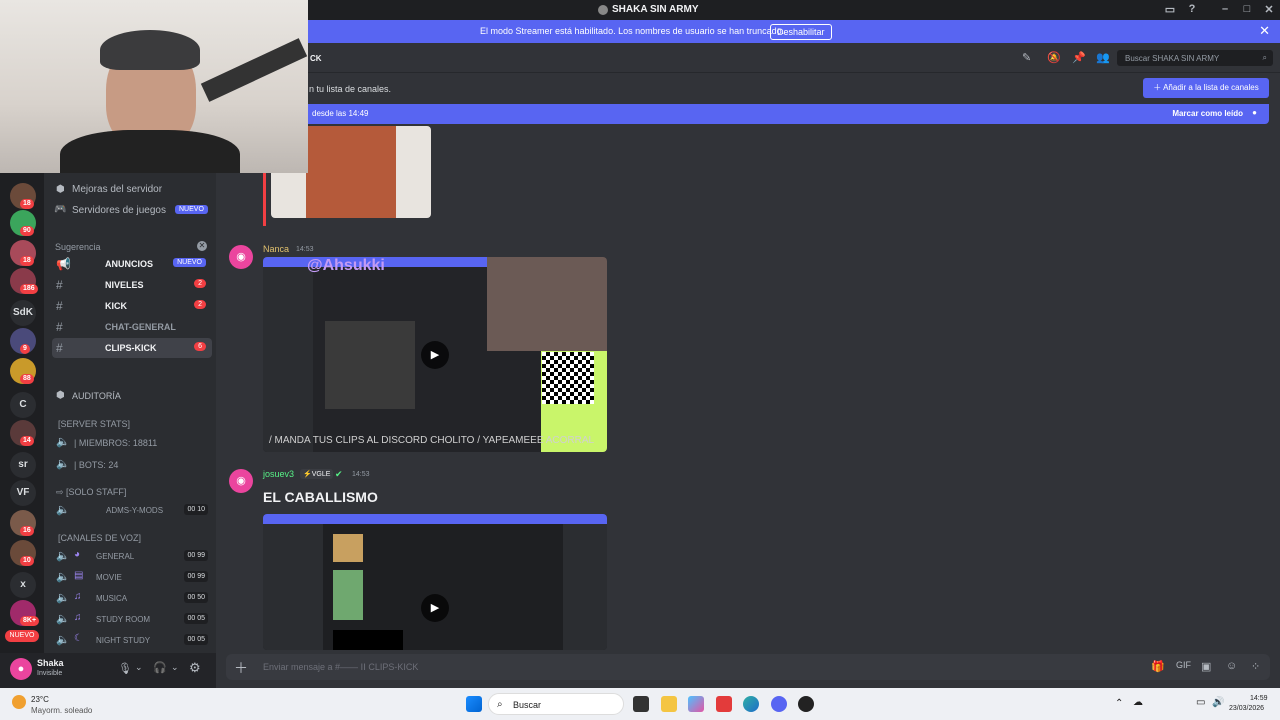 The image size is (1280, 720). Describe the element at coordinates (132, 327) in the screenshot. I see `channel-chat-general: # CHAT-GENERAL` at that location.